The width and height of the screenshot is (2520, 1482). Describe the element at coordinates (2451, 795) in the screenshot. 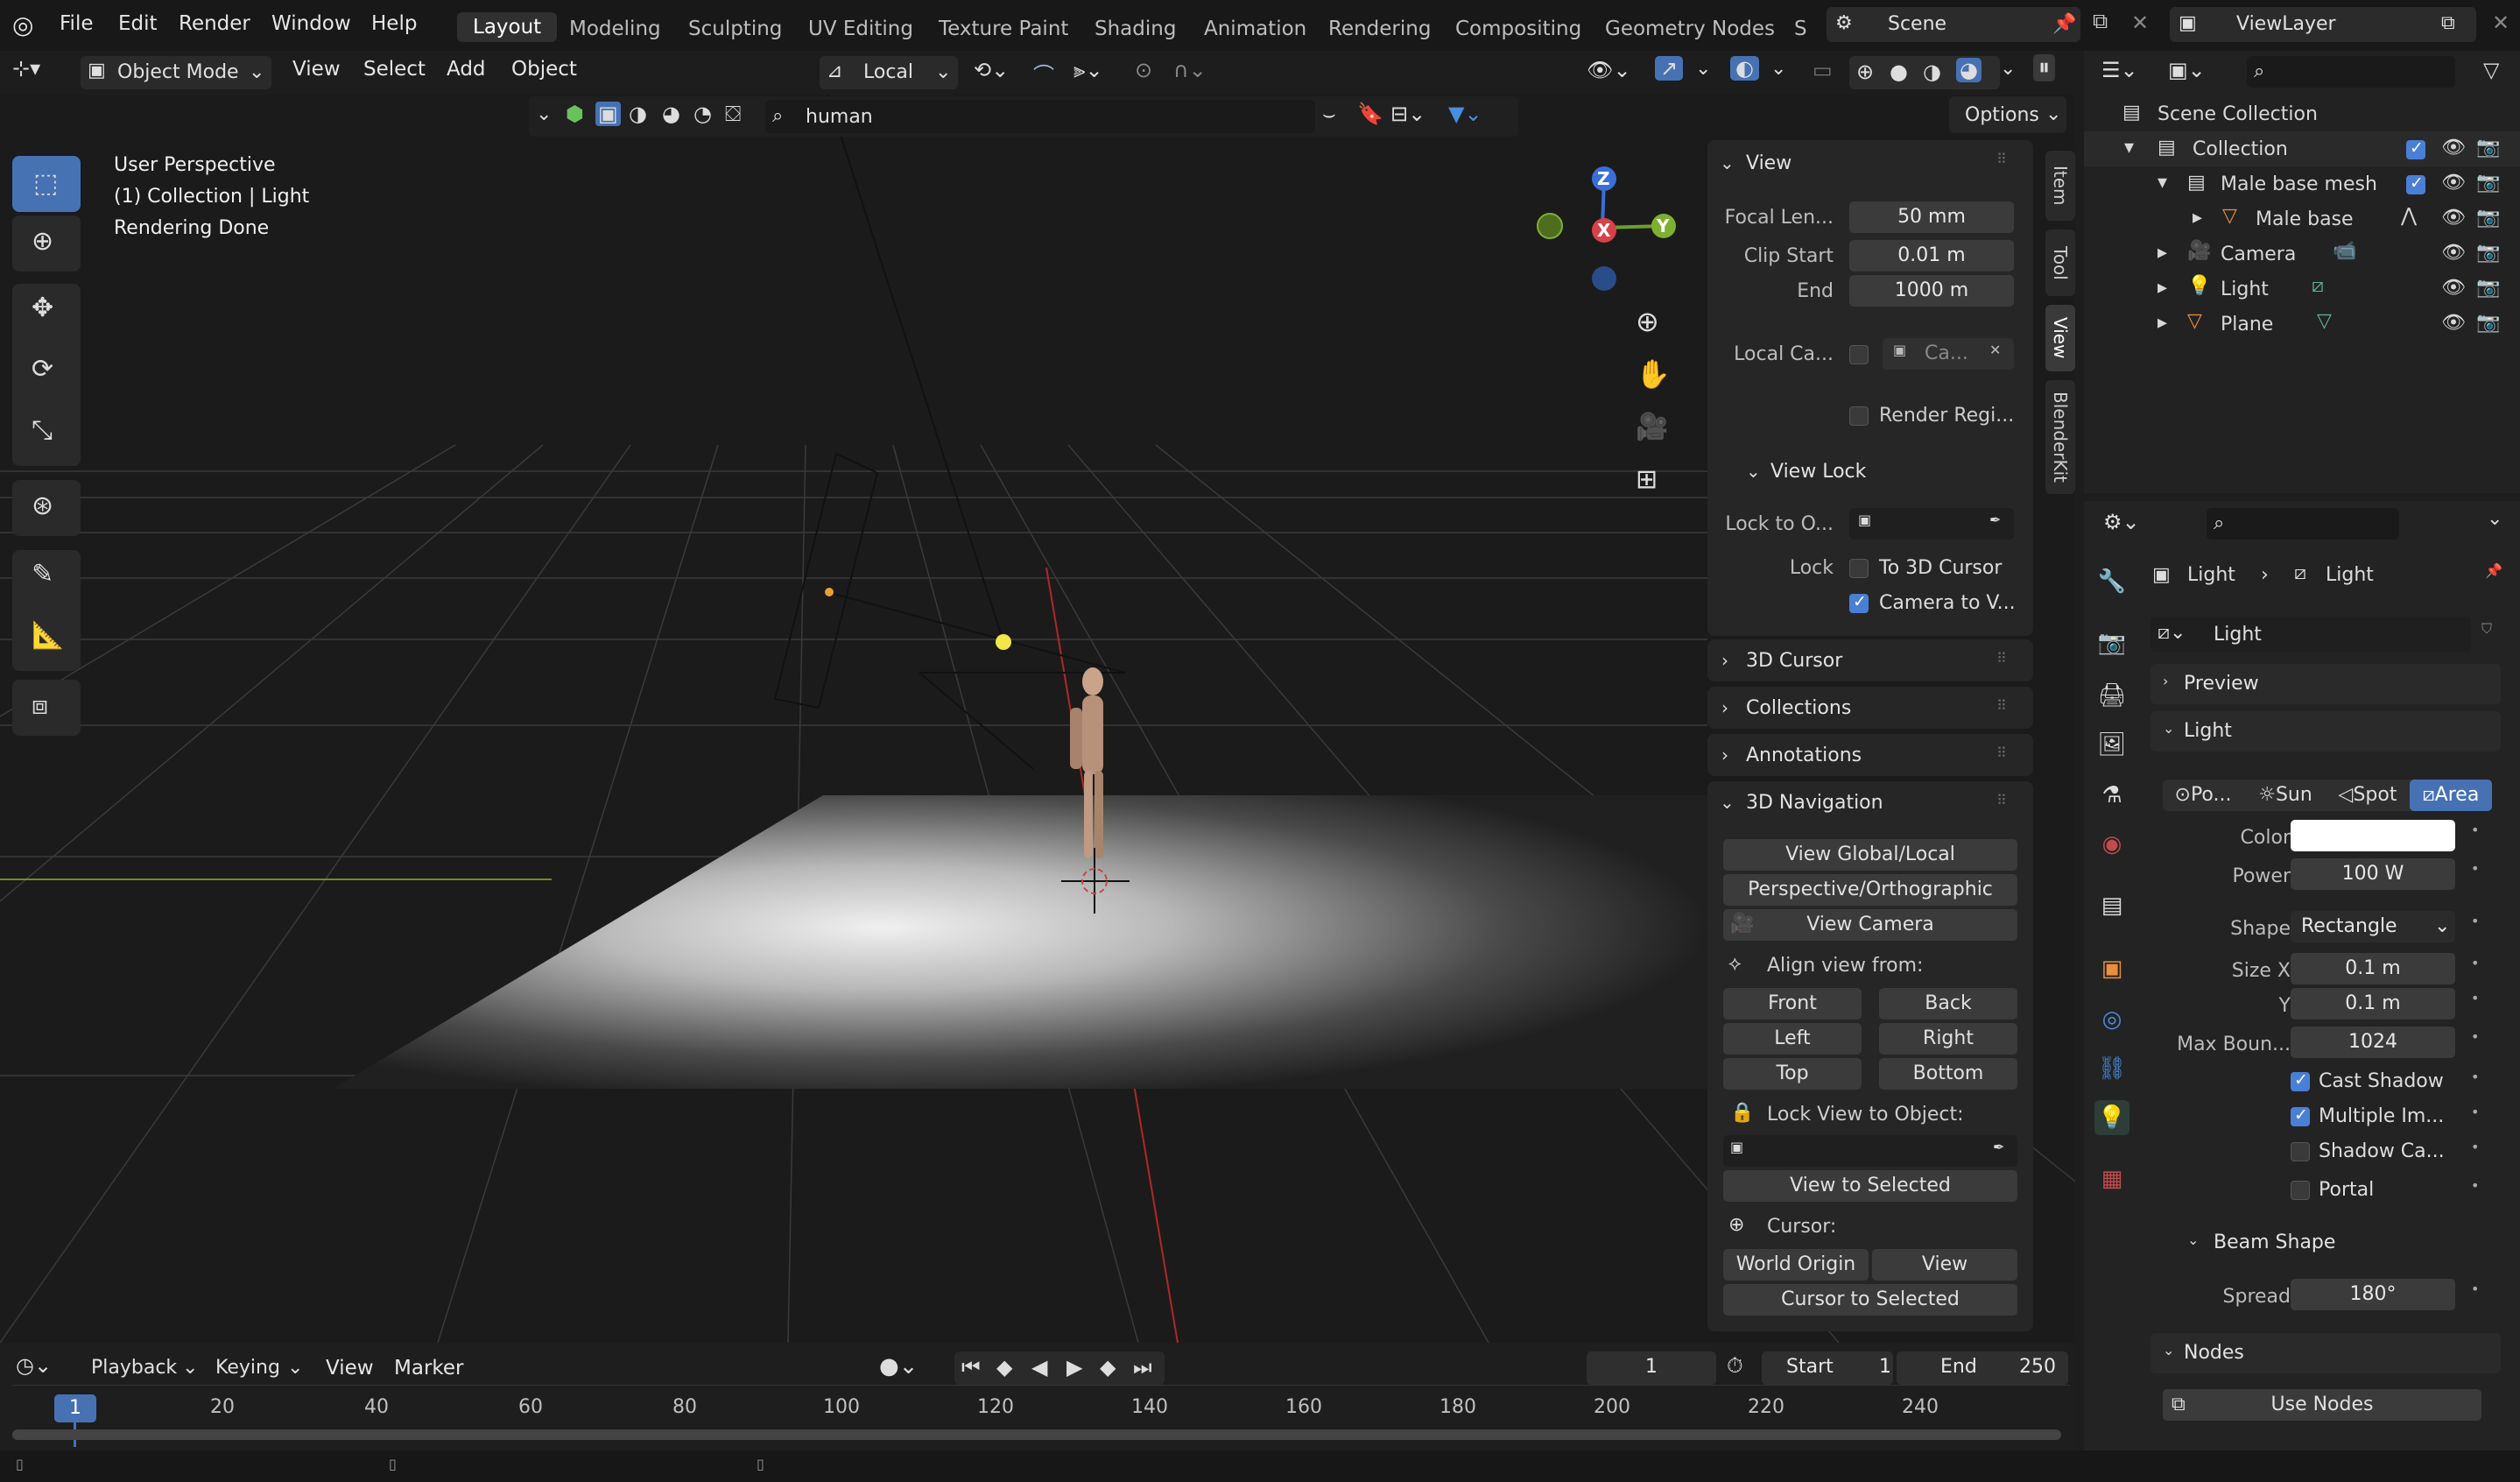

I see `light-type-area: ⧄Area` at that location.